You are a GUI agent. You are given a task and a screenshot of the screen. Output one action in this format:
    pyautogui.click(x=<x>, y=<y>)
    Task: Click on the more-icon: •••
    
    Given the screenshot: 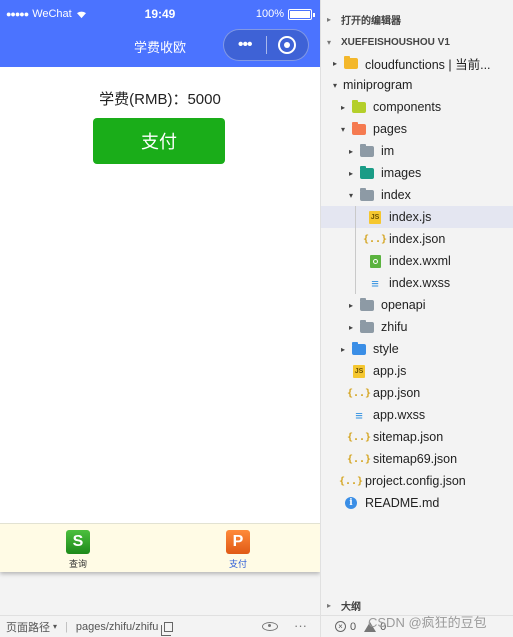 What is the action you would take?
    pyautogui.click(x=245, y=45)
    